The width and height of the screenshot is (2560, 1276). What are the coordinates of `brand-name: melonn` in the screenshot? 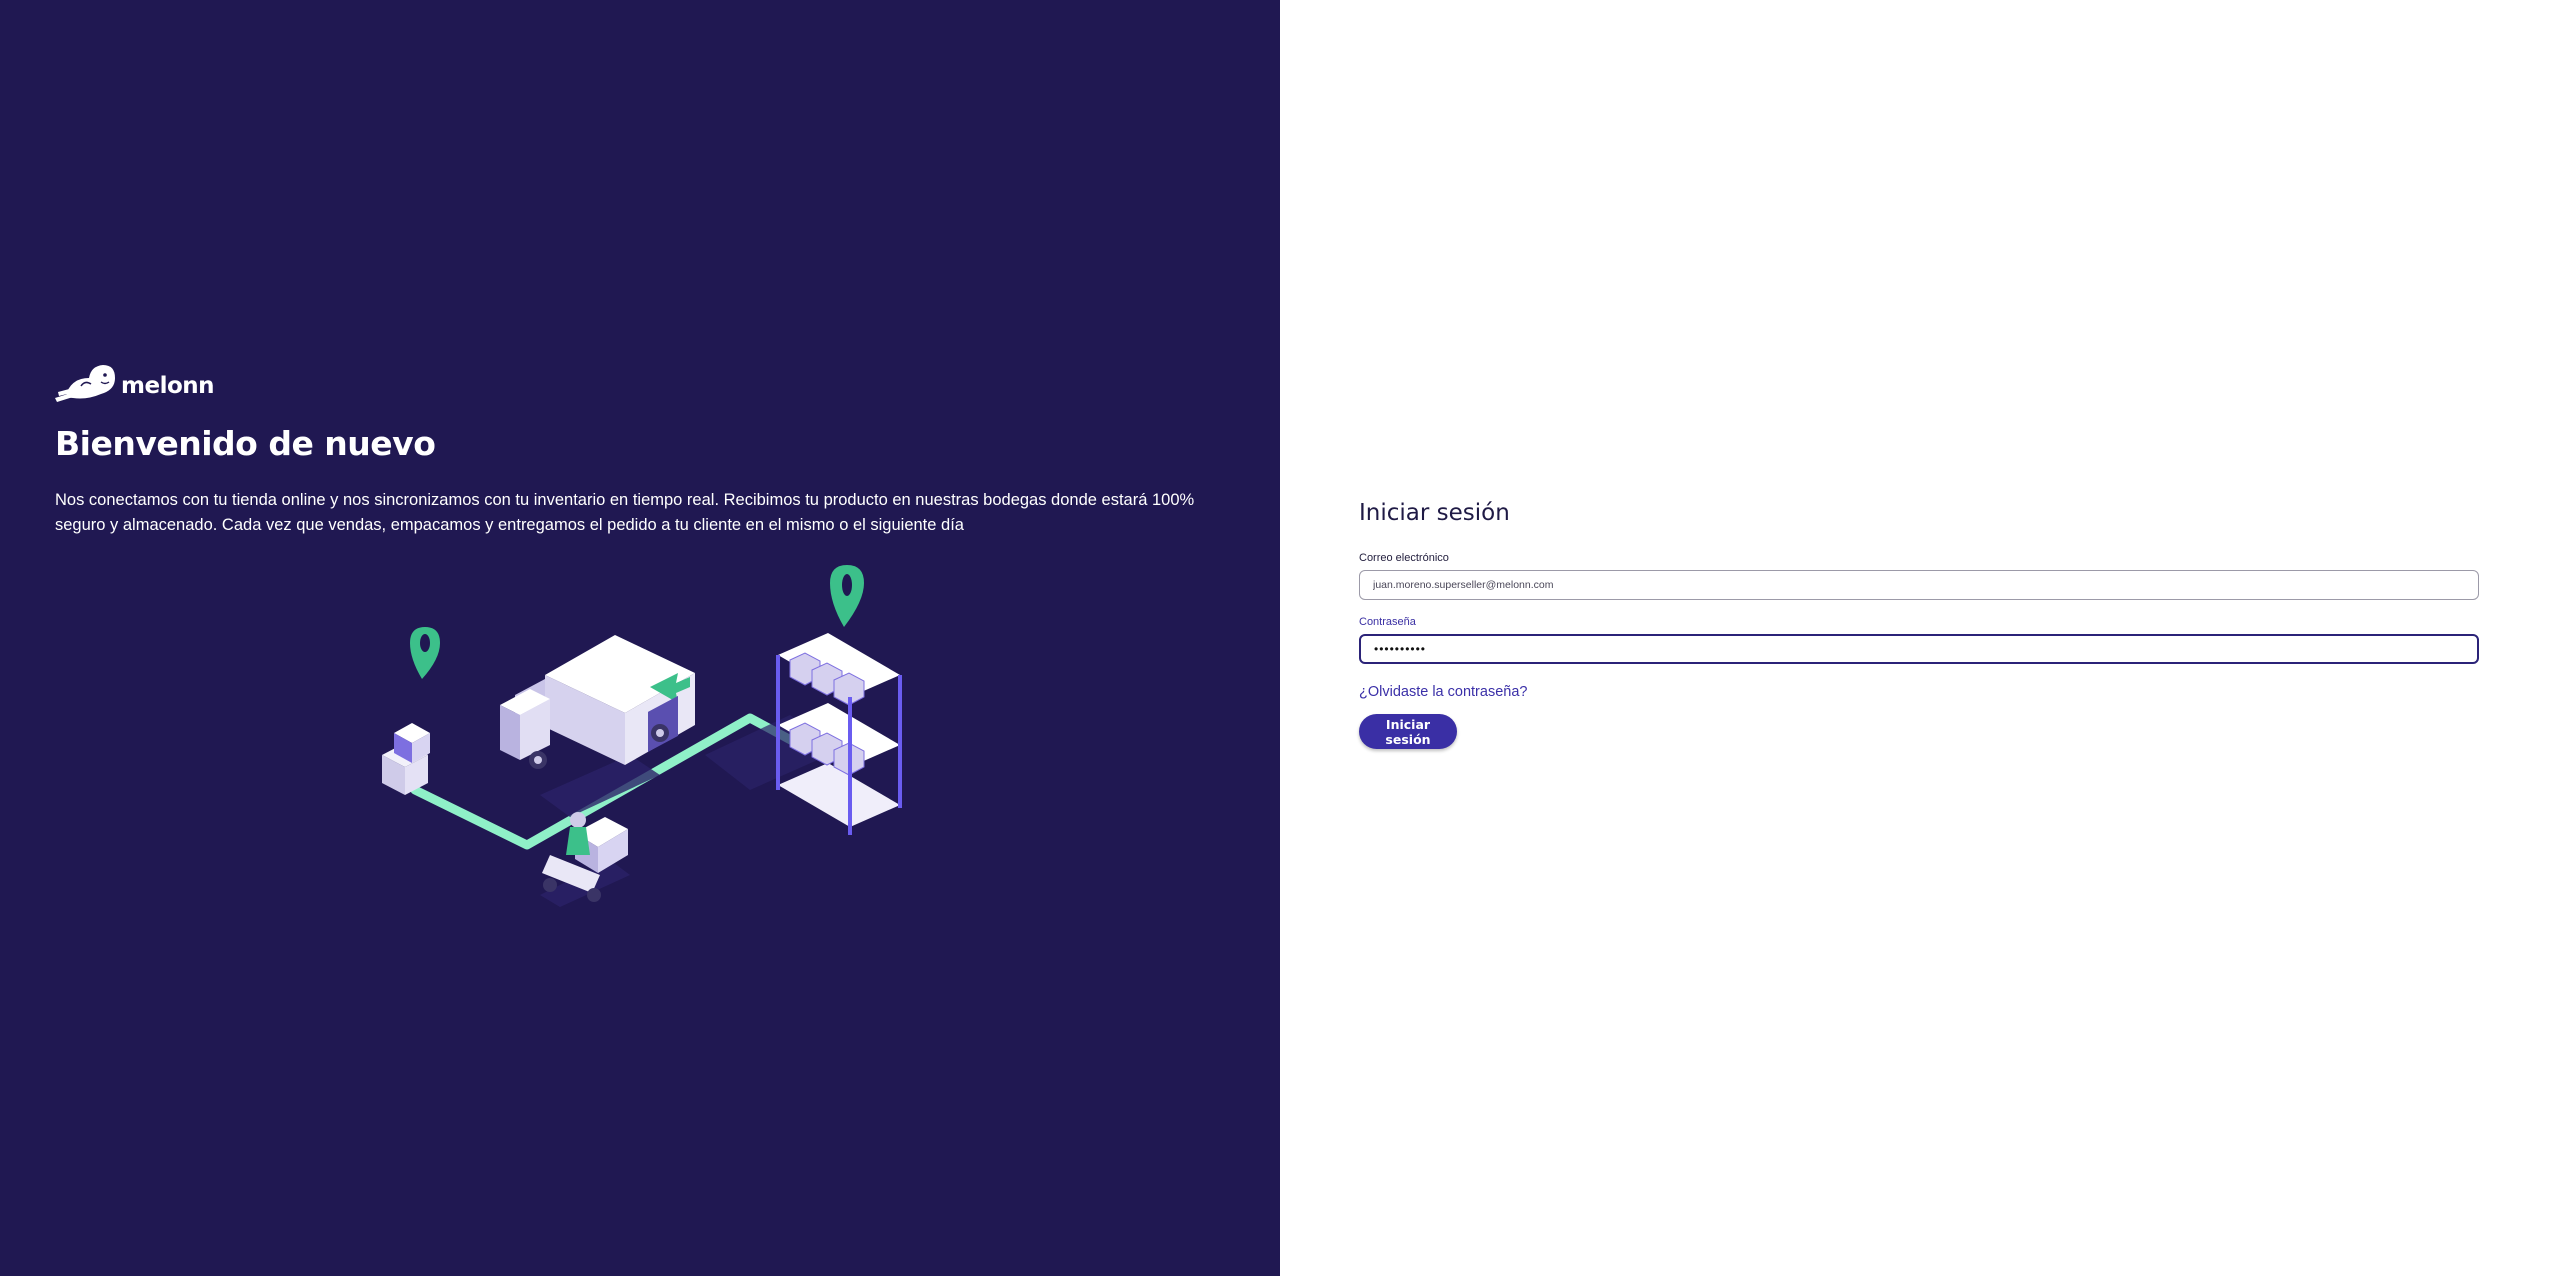 It's located at (168, 386).